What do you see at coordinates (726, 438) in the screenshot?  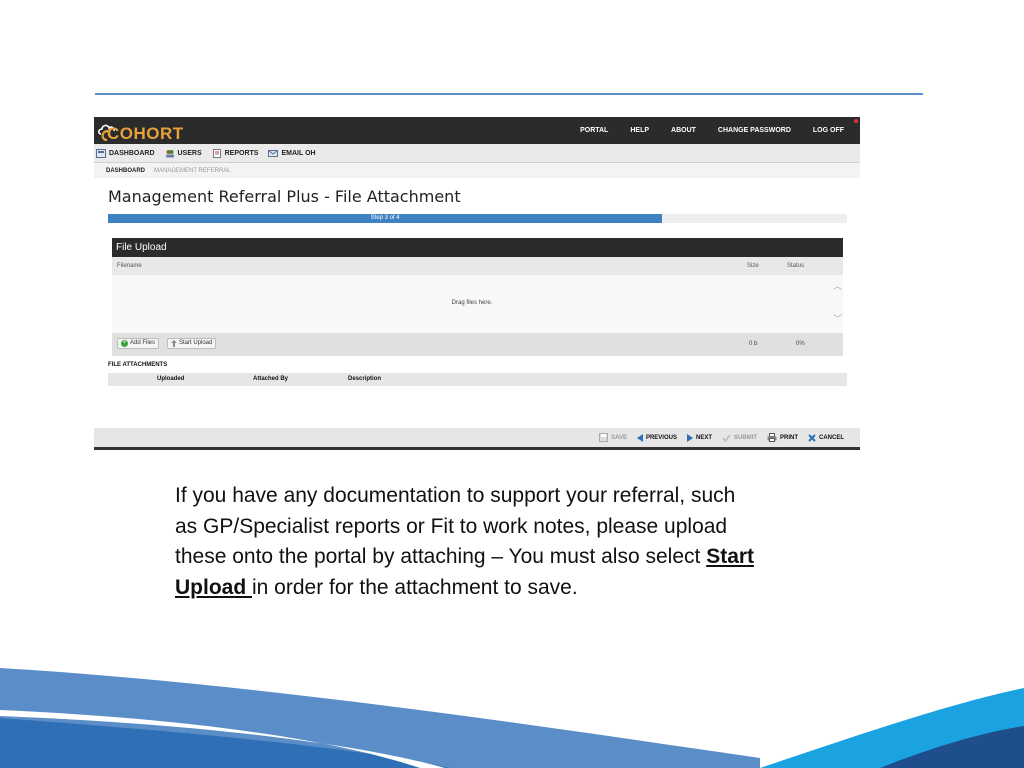 I see `submit-icon` at bounding box center [726, 438].